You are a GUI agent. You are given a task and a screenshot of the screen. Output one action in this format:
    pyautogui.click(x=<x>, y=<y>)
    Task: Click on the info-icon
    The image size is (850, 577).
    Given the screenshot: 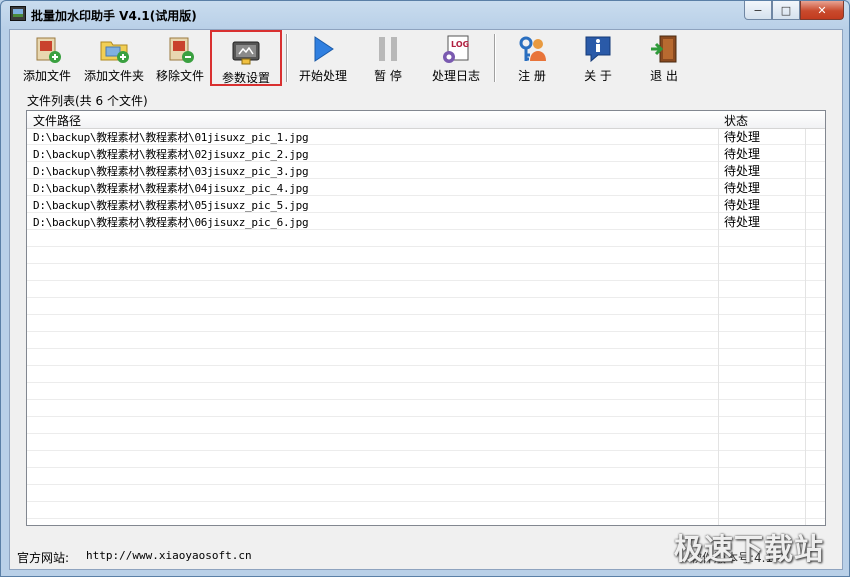 What is the action you would take?
    pyautogui.click(x=598, y=49)
    